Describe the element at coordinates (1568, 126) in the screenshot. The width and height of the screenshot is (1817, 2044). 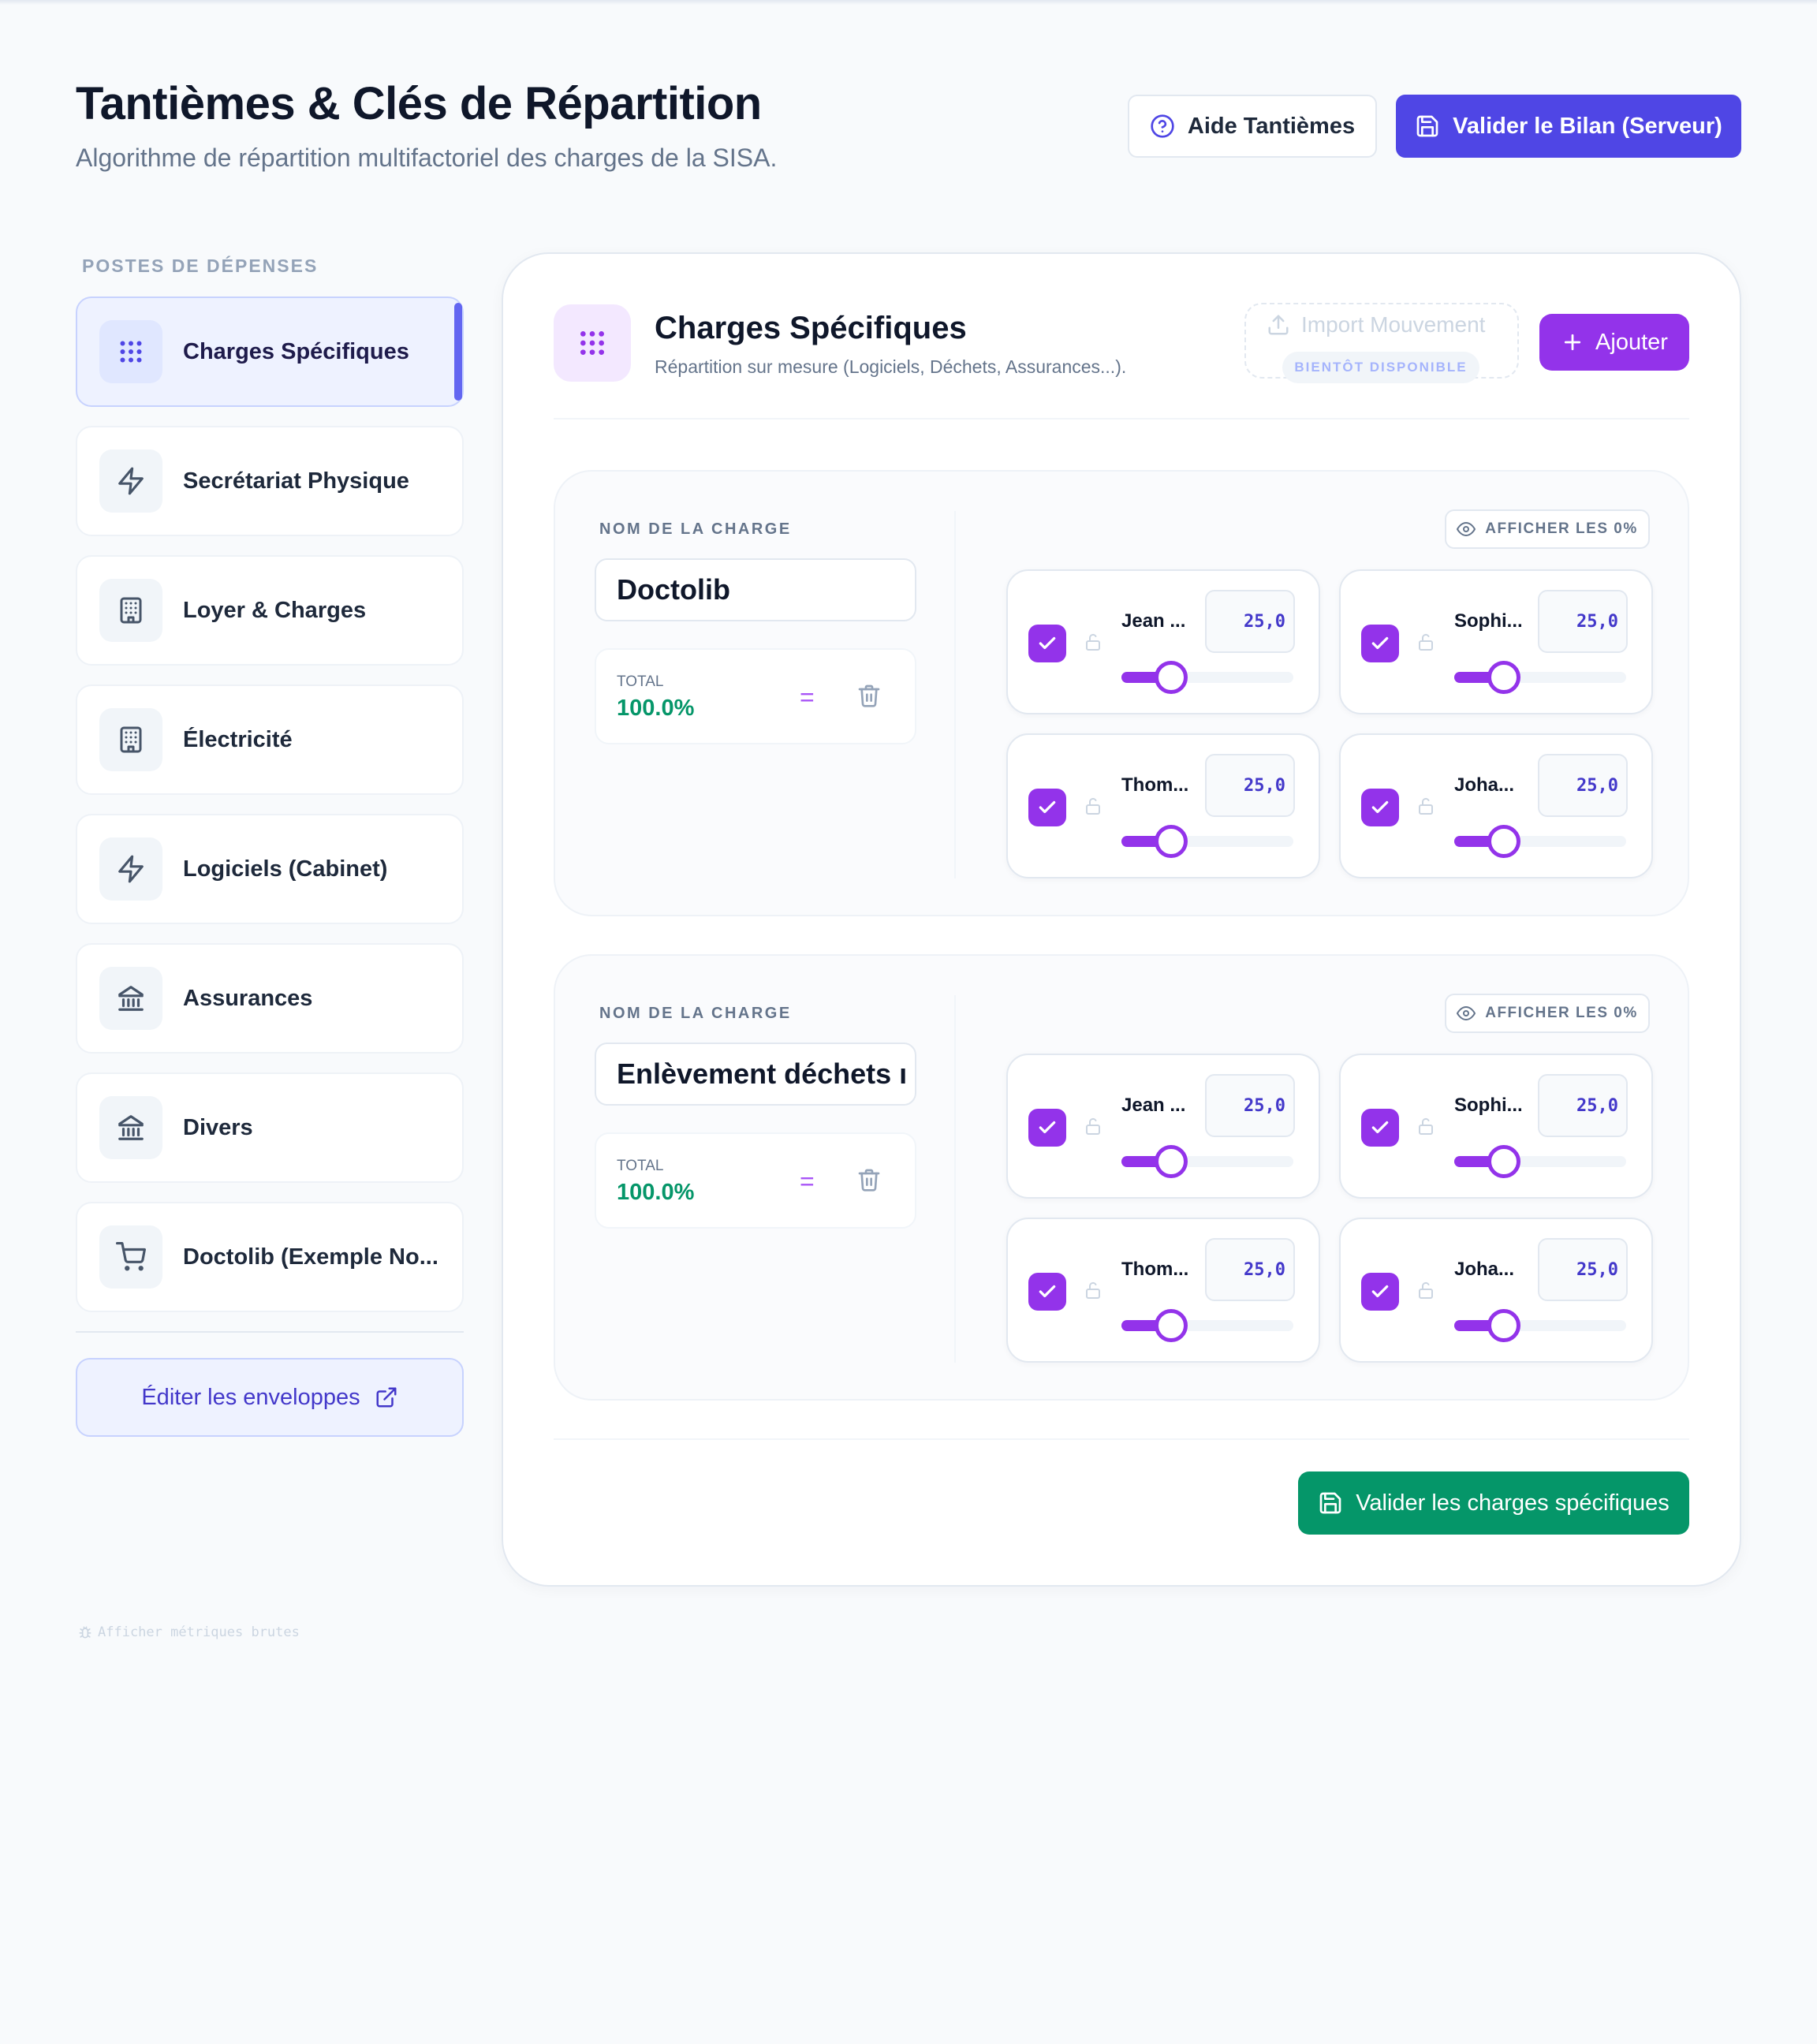
I see `validate-bilan-button: Valider le Bilan (Serveur)` at that location.